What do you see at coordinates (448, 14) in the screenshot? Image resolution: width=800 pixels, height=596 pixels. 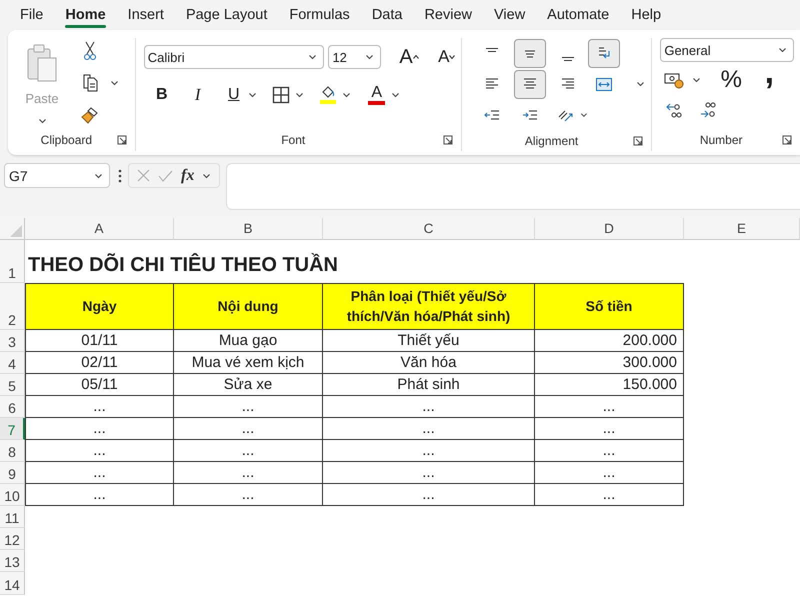 I see `menu-tab: Review` at bounding box center [448, 14].